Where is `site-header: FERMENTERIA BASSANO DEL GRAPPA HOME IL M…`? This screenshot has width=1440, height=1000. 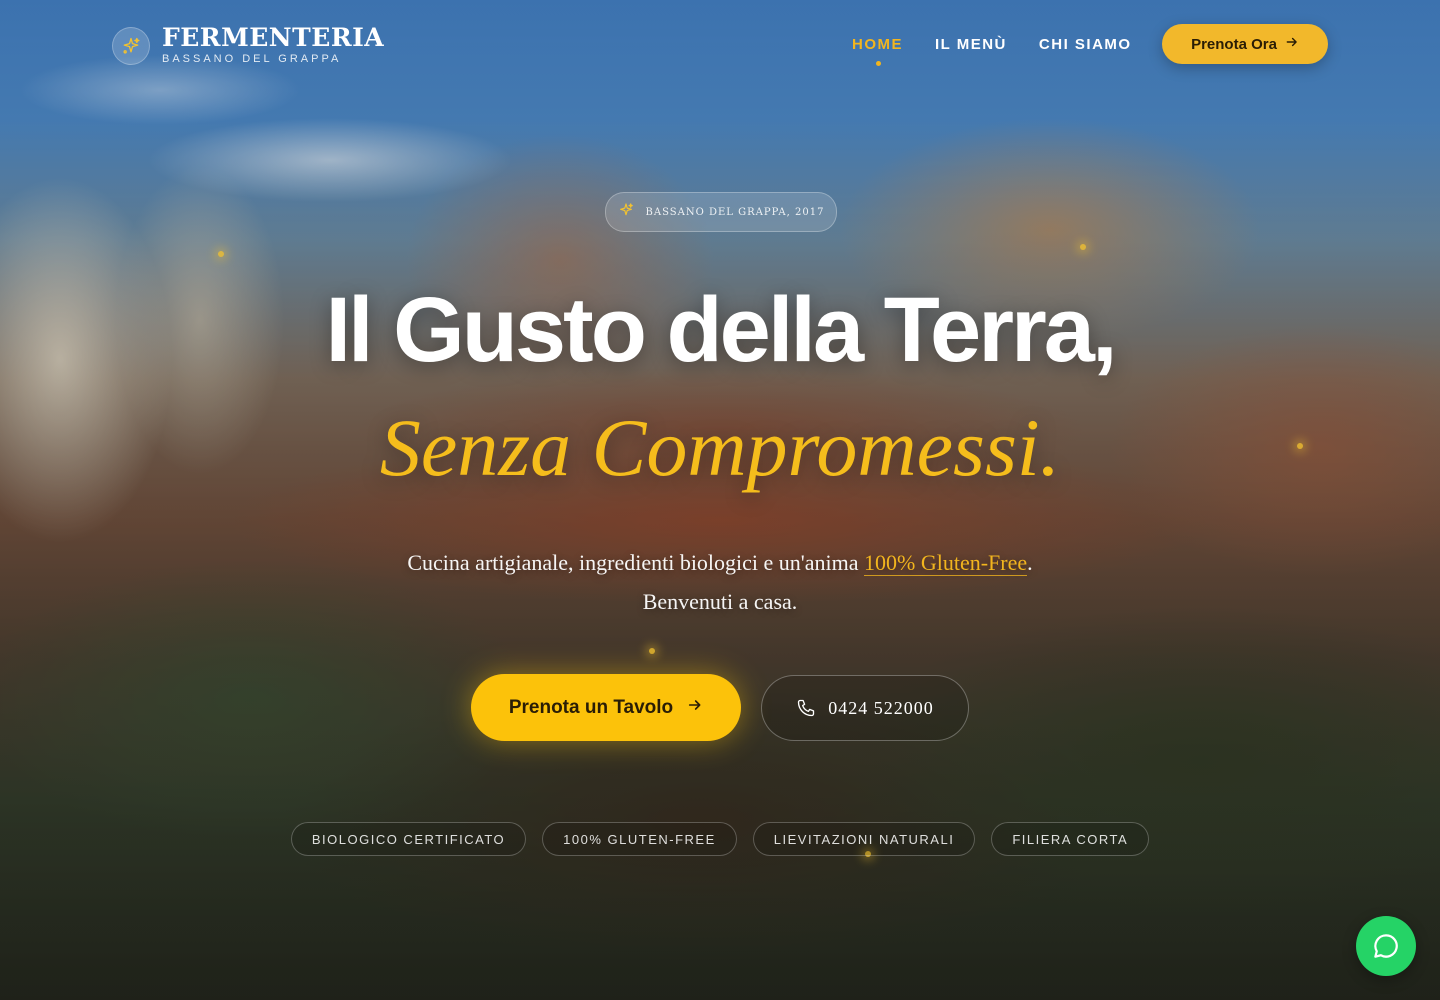 site-header: FERMENTERIA BASSANO DEL GRAPPA HOME IL M… is located at coordinates (720, 44).